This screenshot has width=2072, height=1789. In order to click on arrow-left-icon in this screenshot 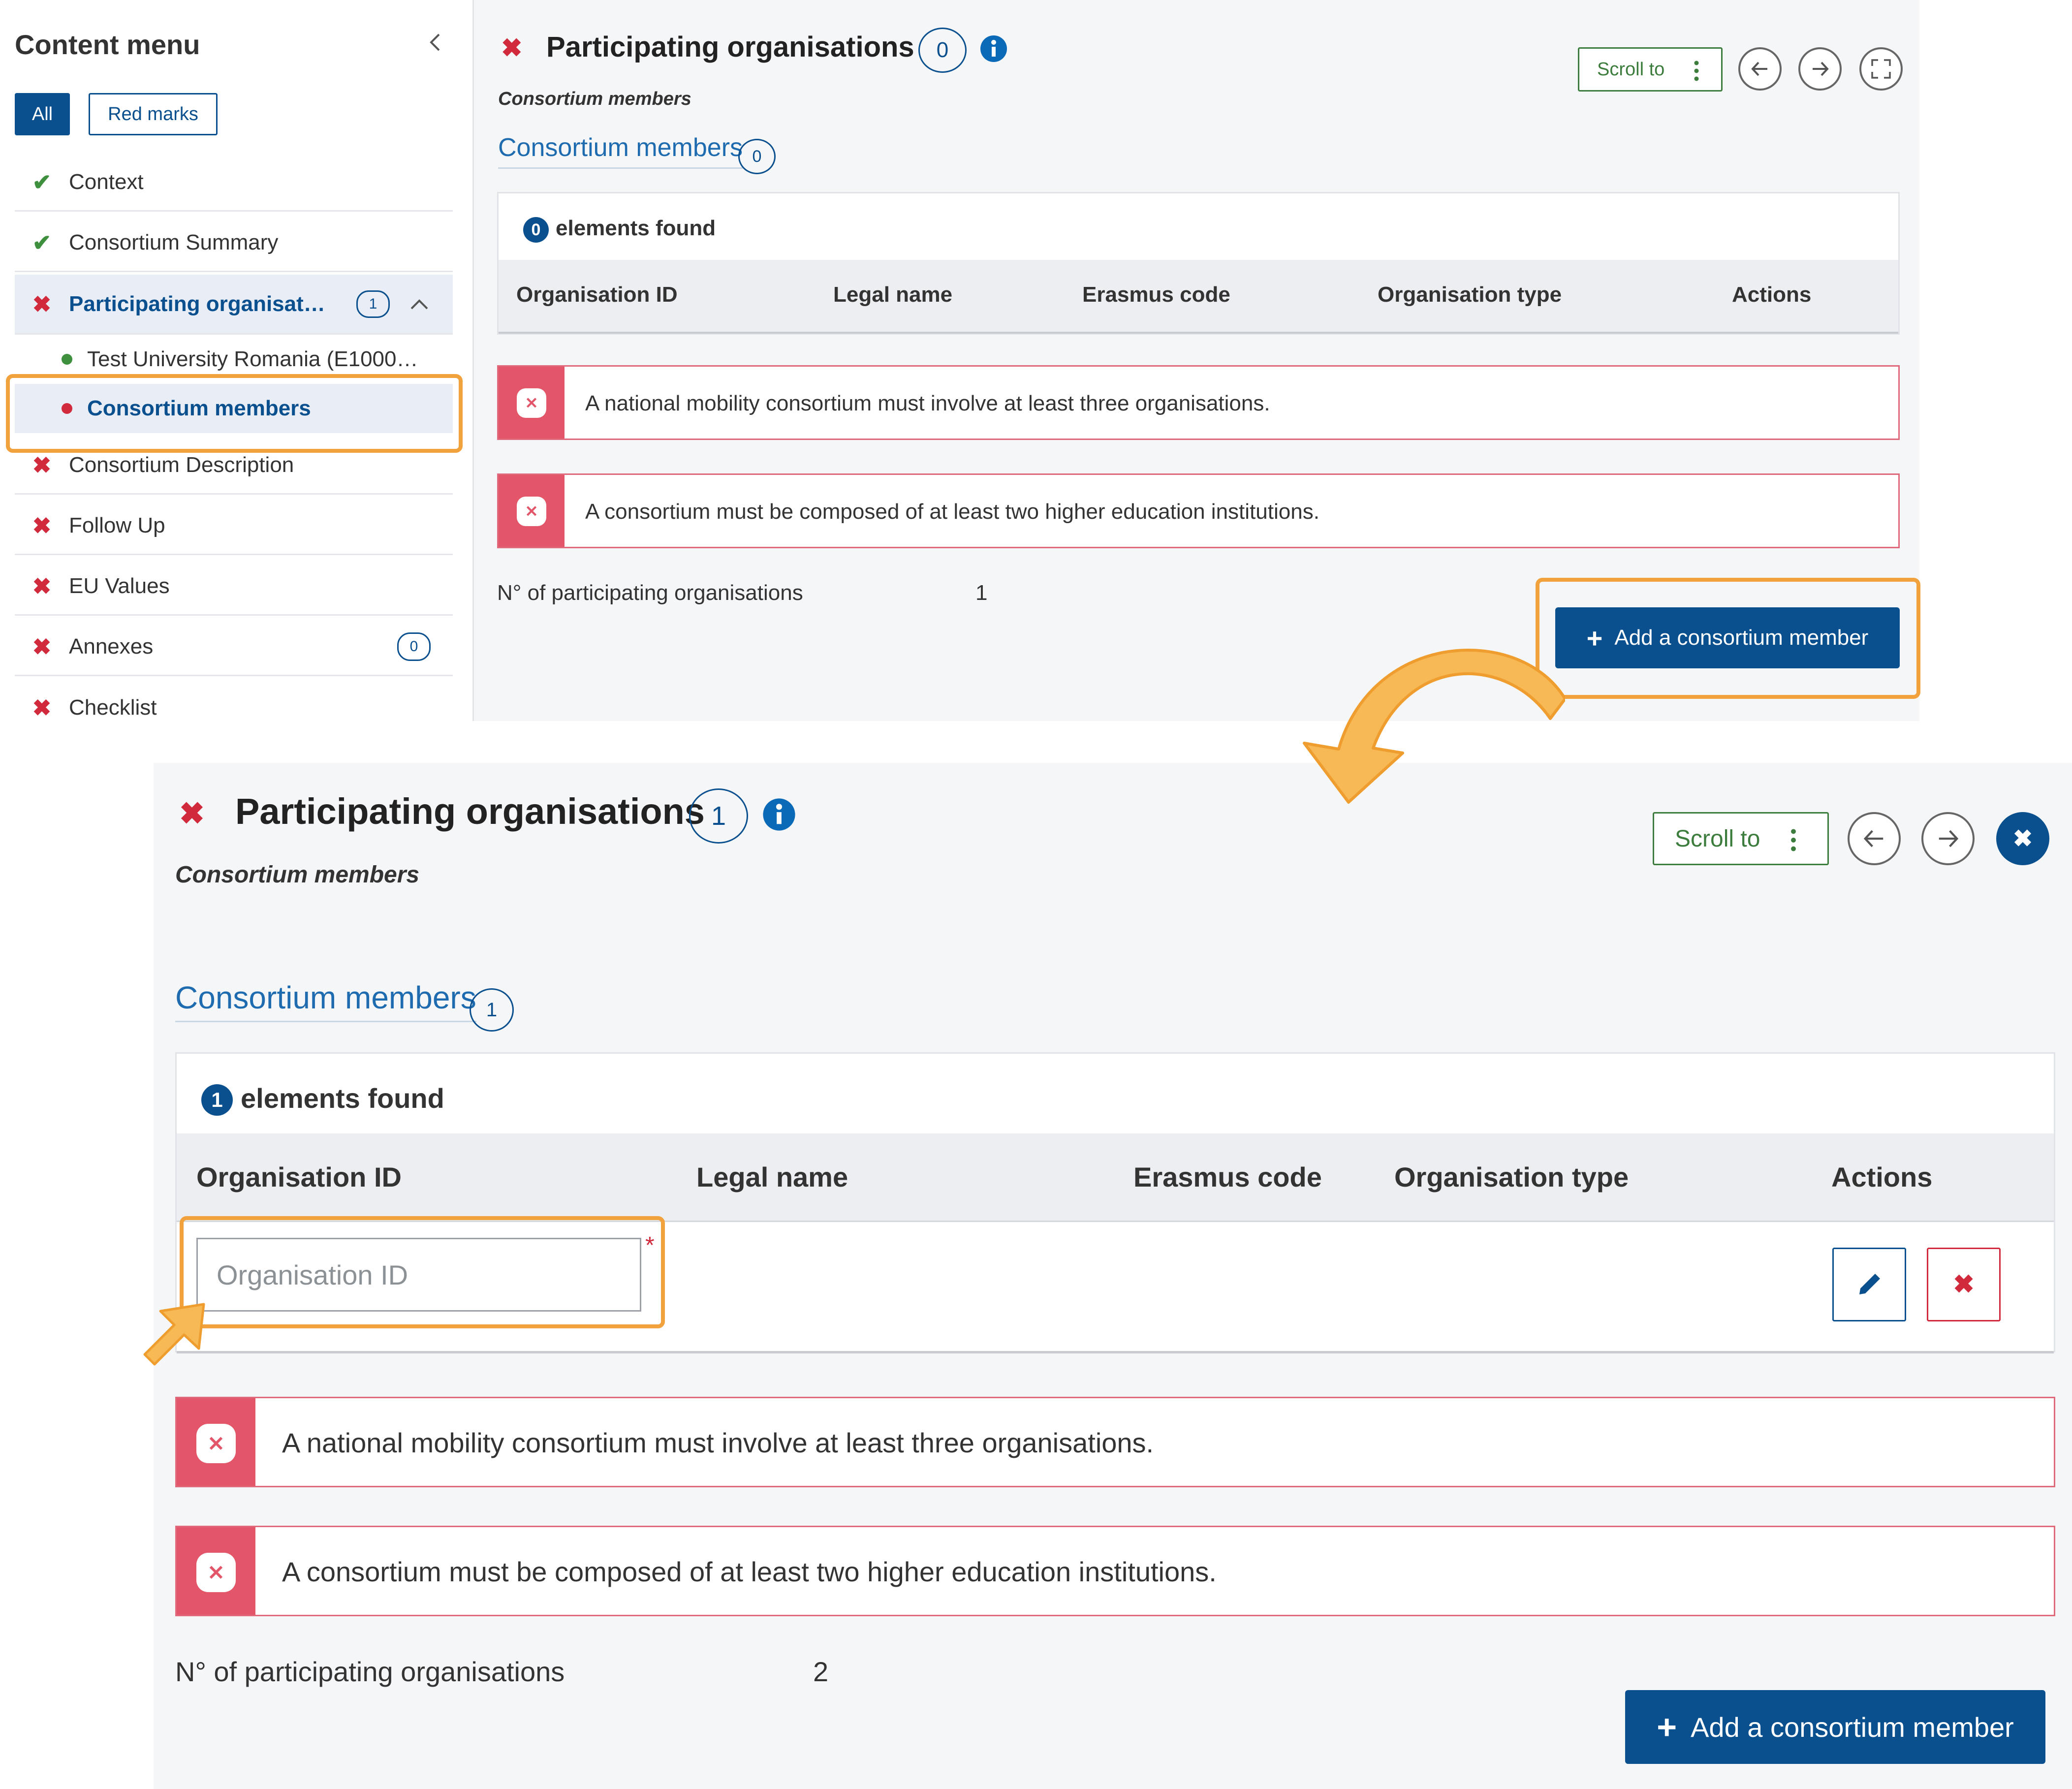, I will do `click(1873, 838)`.